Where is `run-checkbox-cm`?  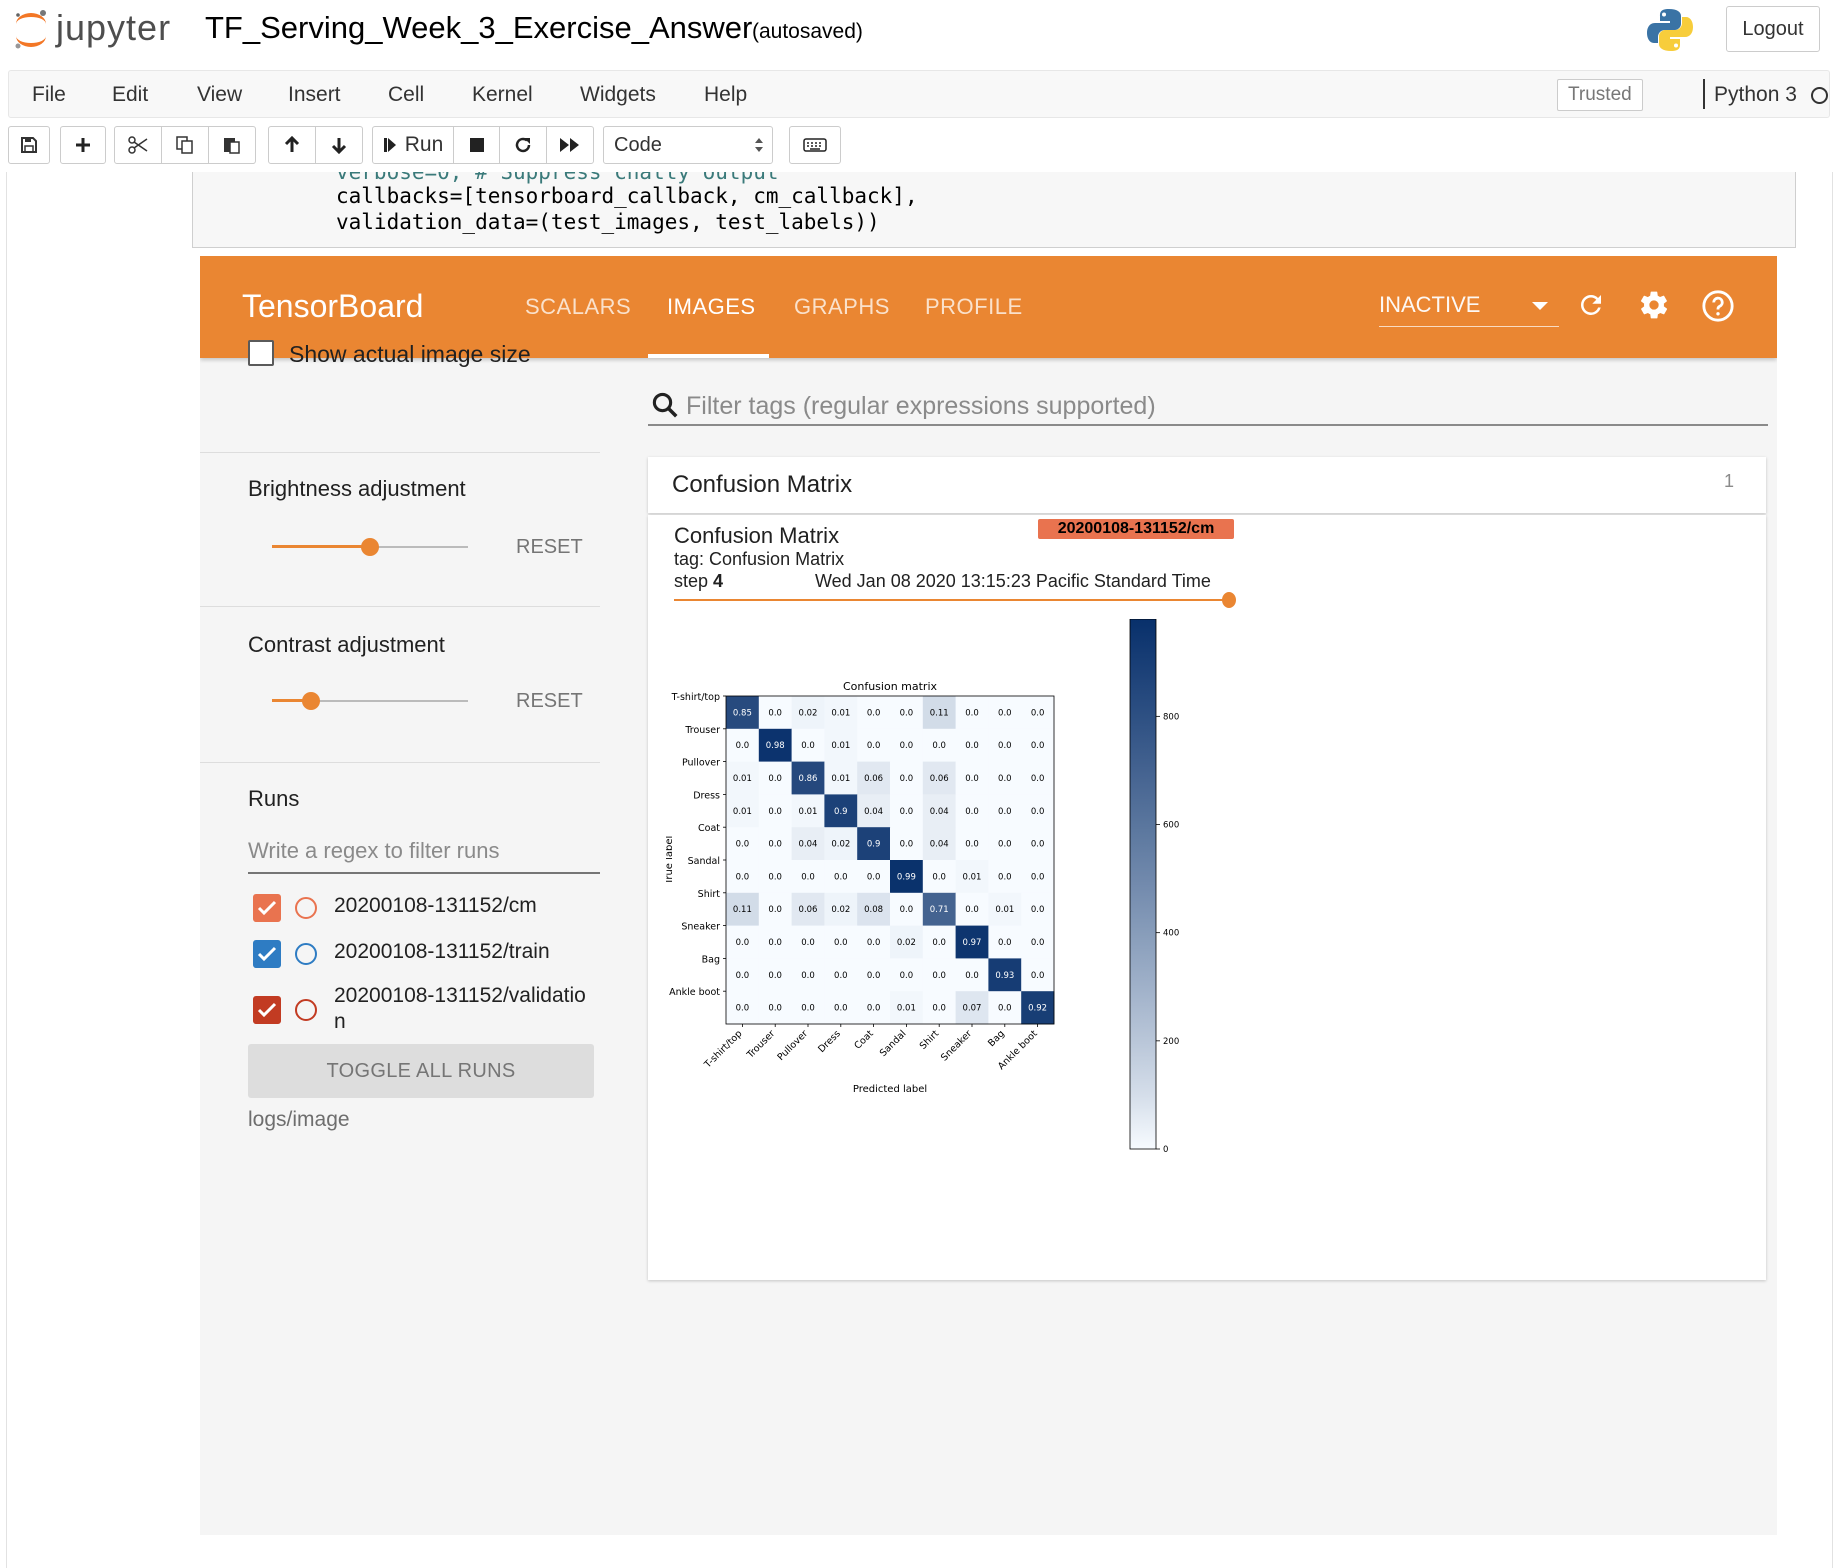
run-checkbox-cm is located at coordinates (267, 908).